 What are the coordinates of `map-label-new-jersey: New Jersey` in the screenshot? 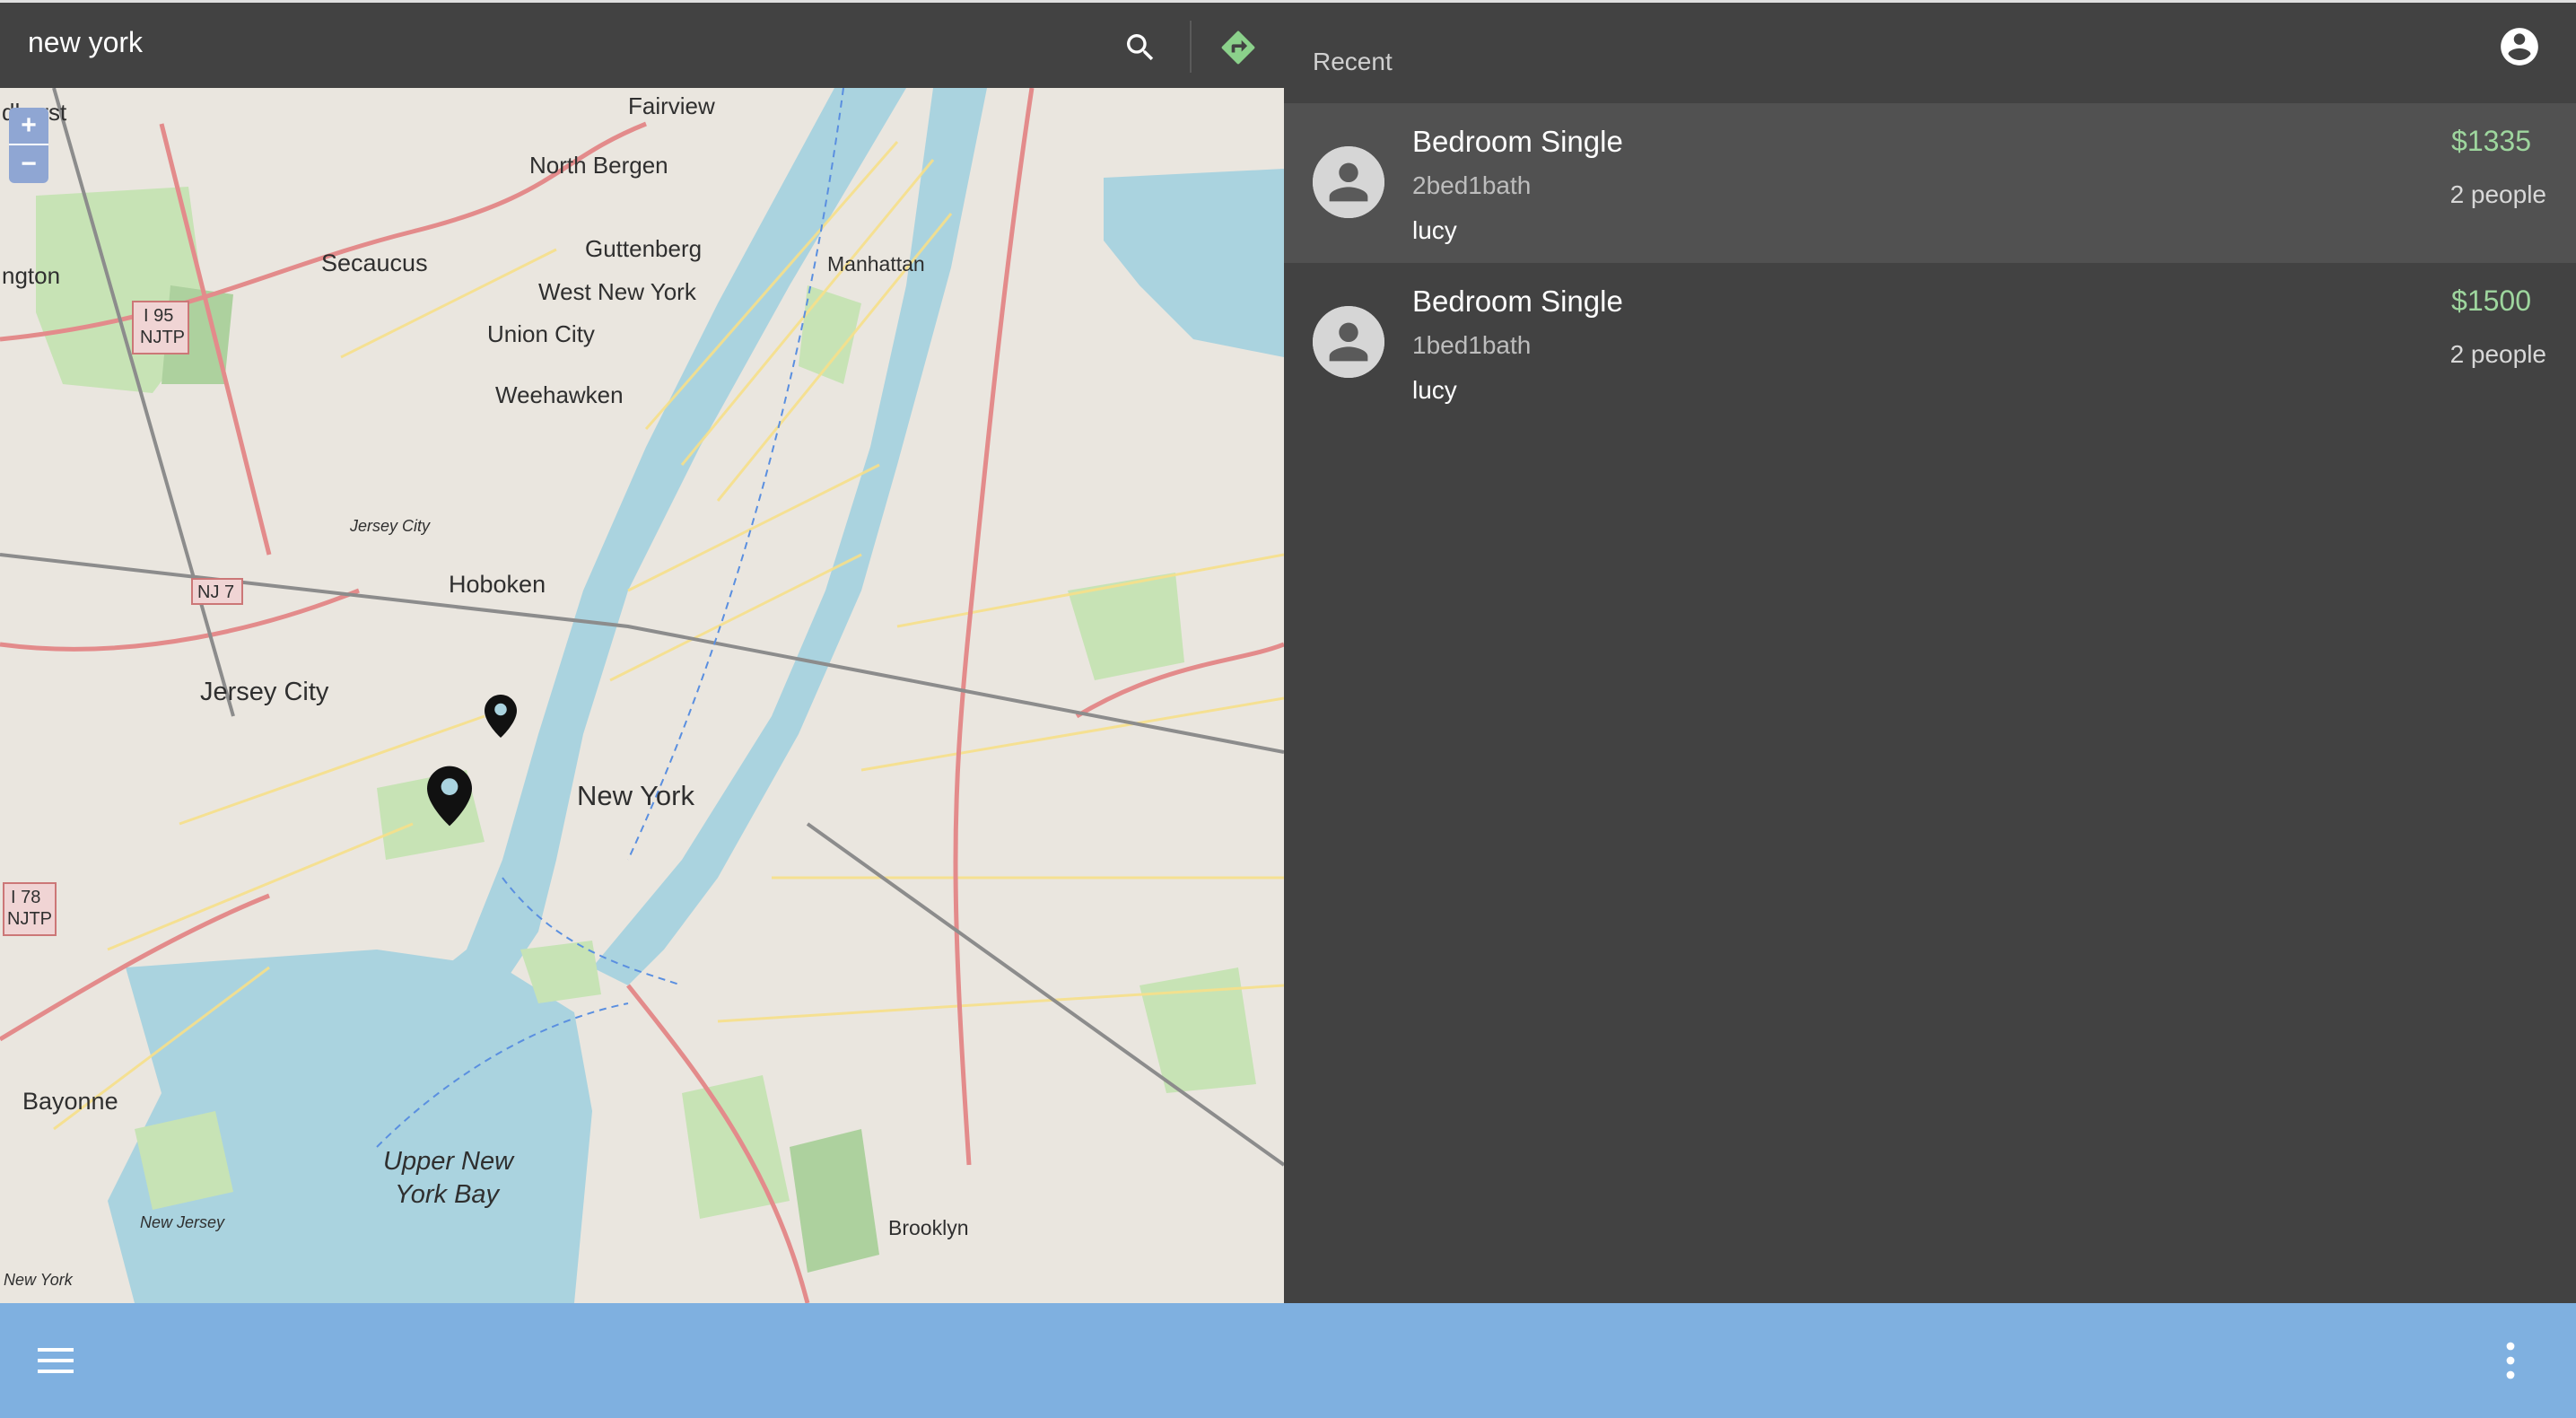 It's located at (182, 1222).